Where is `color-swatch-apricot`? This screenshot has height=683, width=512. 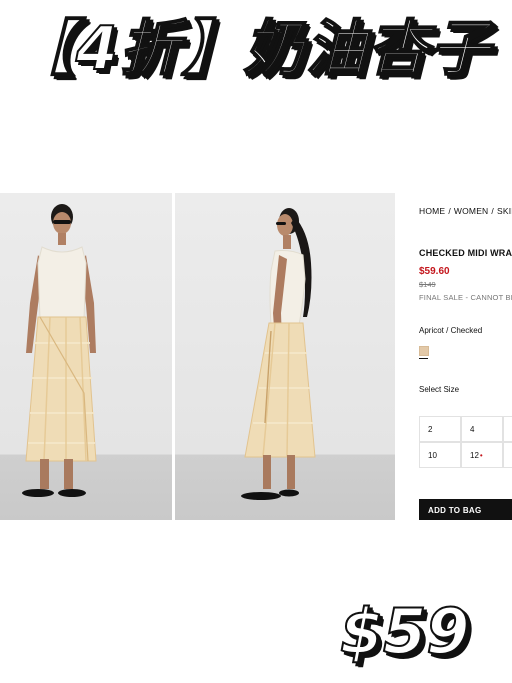
color-swatch-apricot is located at coordinates (424, 351).